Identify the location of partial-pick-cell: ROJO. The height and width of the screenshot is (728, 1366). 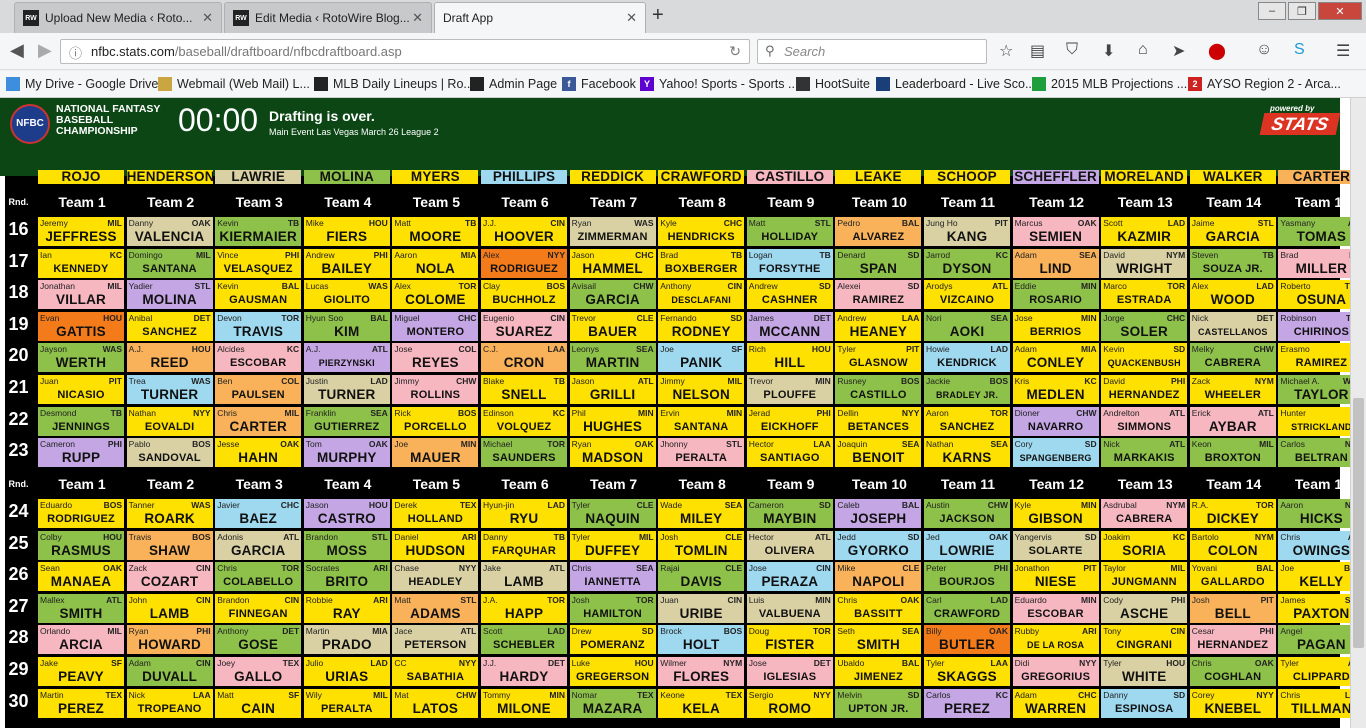
(81, 177).